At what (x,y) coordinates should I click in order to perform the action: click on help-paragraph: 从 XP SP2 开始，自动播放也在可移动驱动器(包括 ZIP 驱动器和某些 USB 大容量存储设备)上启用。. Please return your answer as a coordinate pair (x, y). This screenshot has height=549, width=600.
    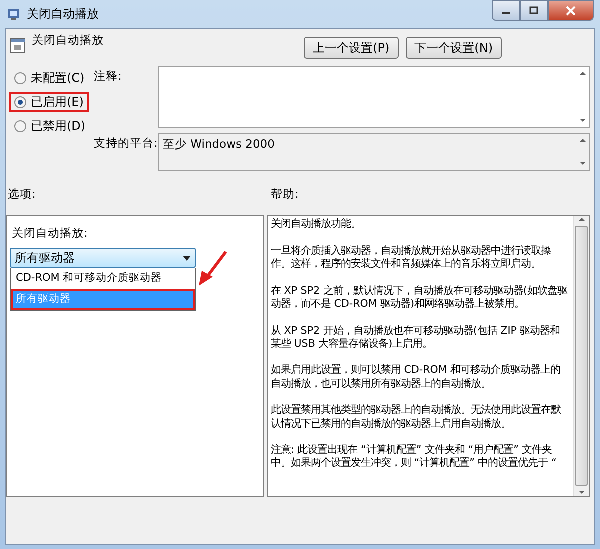
    Looking at the image, I should click on (416, 337).